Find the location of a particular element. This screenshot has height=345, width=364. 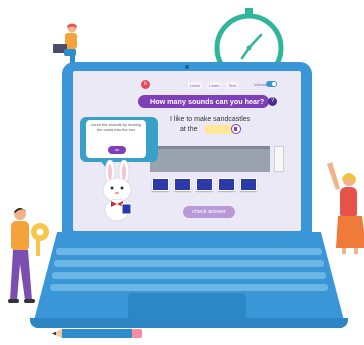

tab-learn: Learn is located at coordinates (195, 85).